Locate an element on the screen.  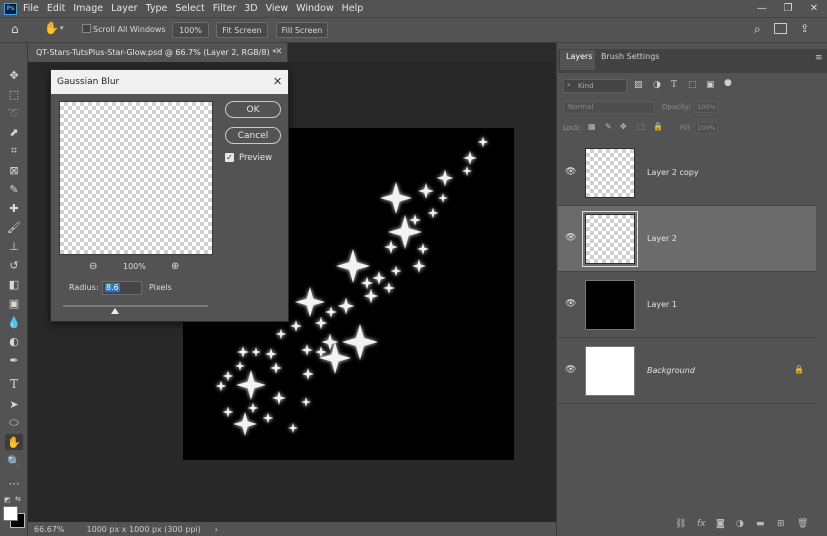
filter-smart-object-icon: ▣ is located at coordinates (710, 85).